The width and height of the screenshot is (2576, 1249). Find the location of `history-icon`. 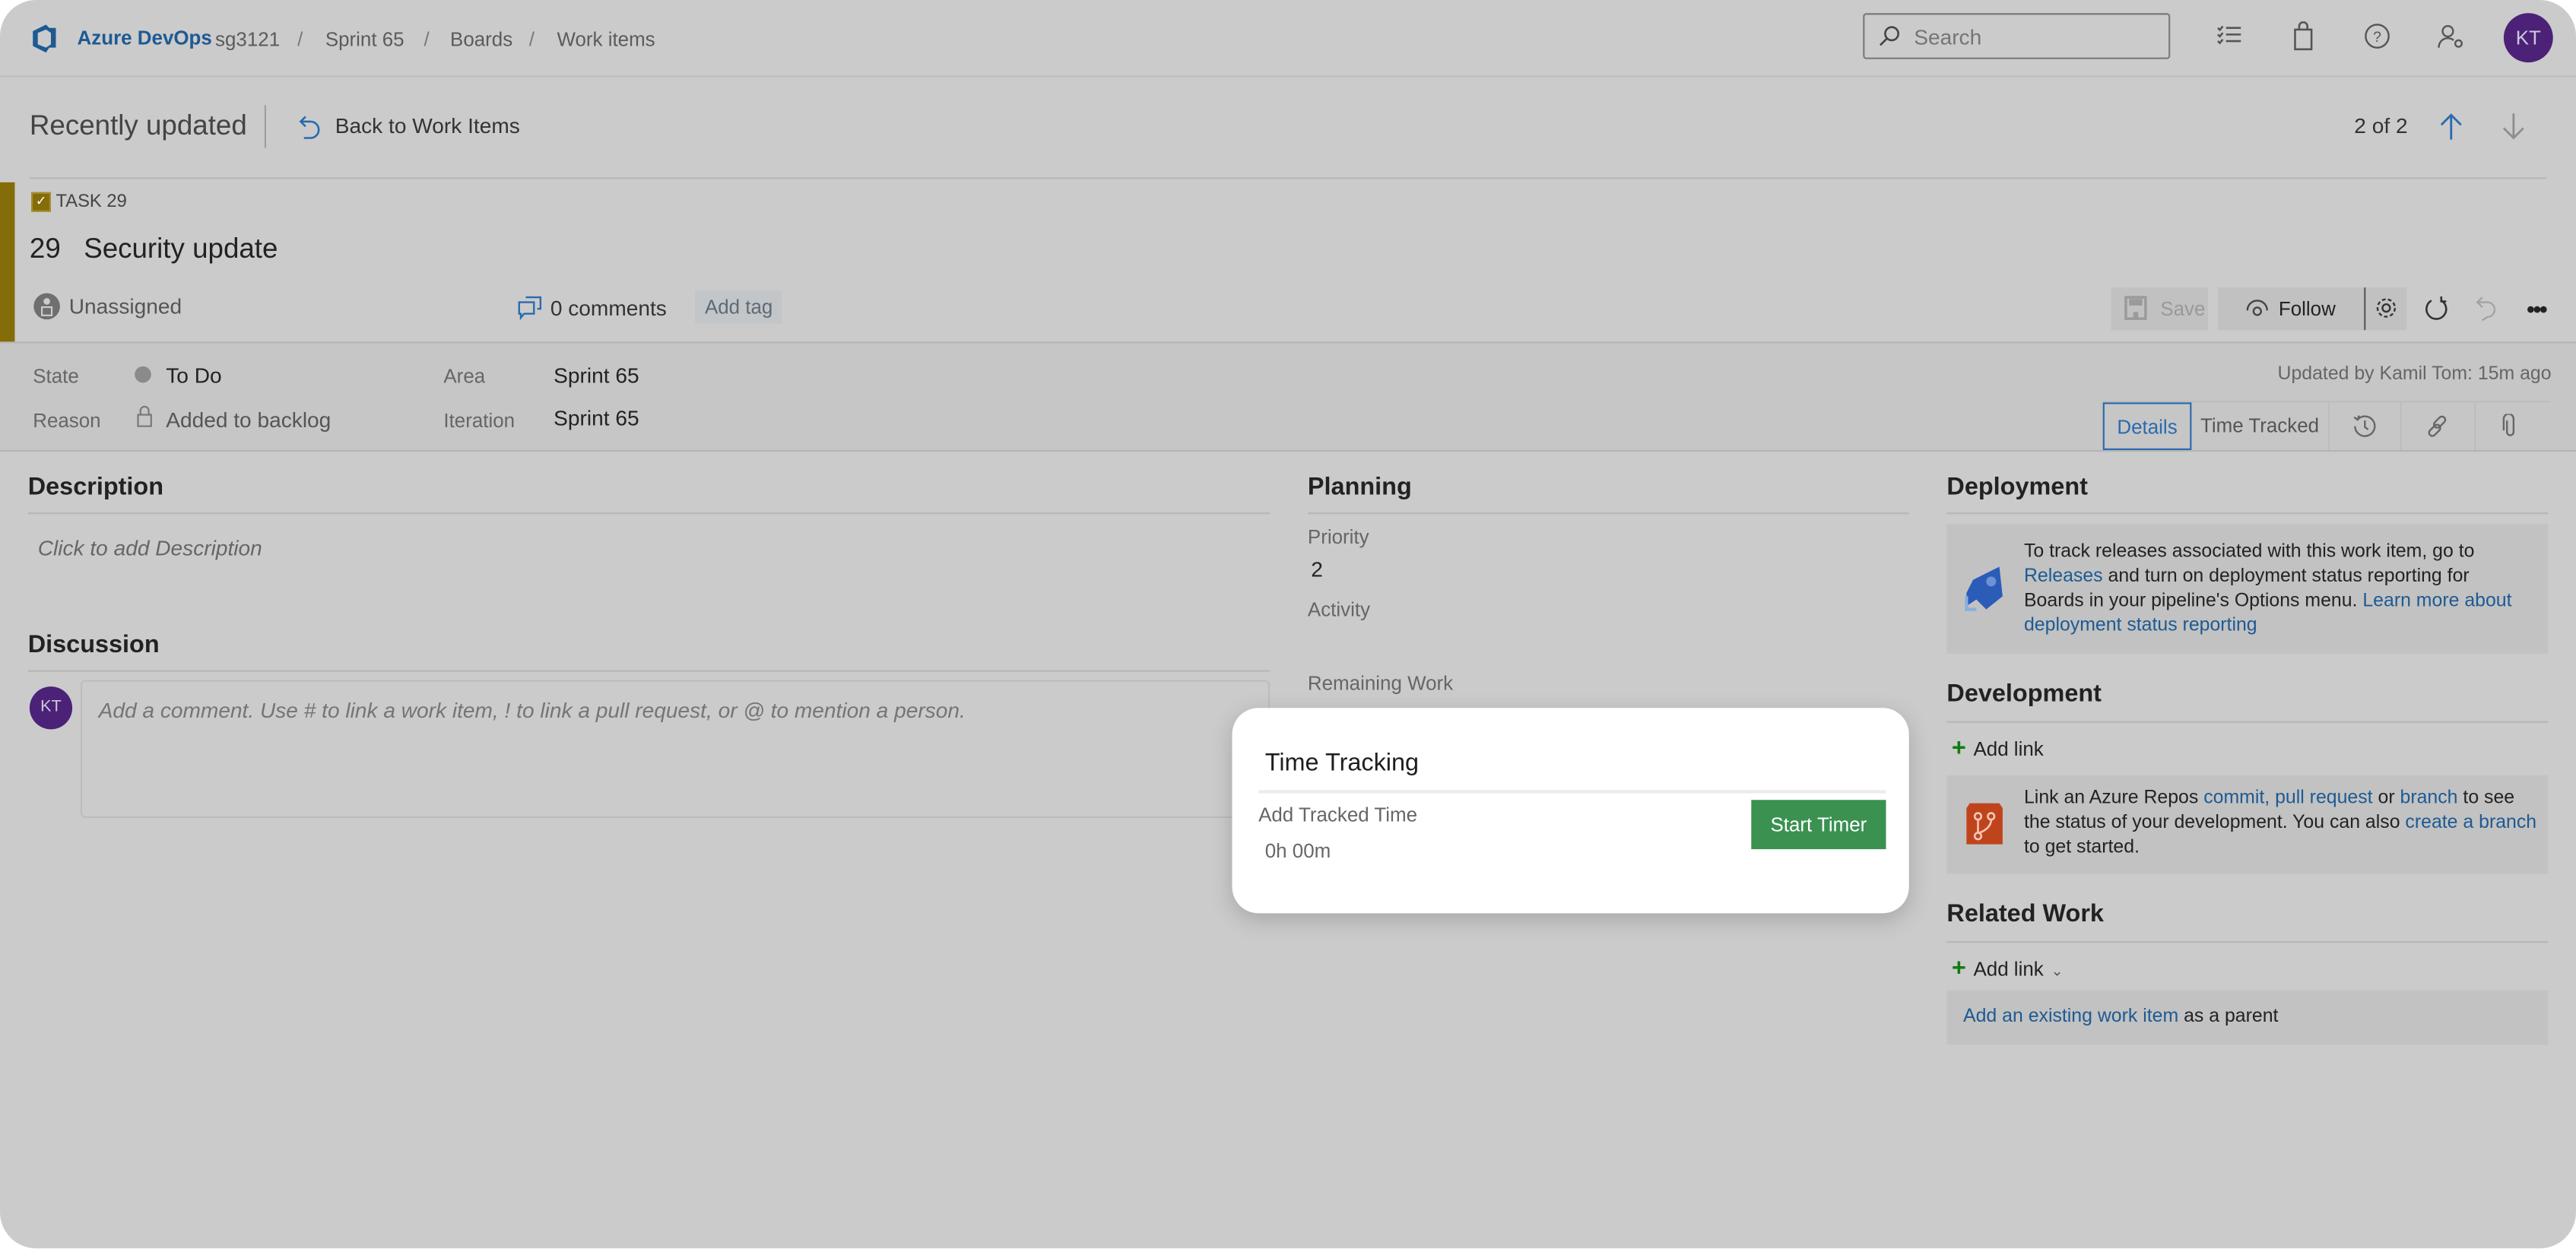

history-icon is located at coordinates (2364, 426).